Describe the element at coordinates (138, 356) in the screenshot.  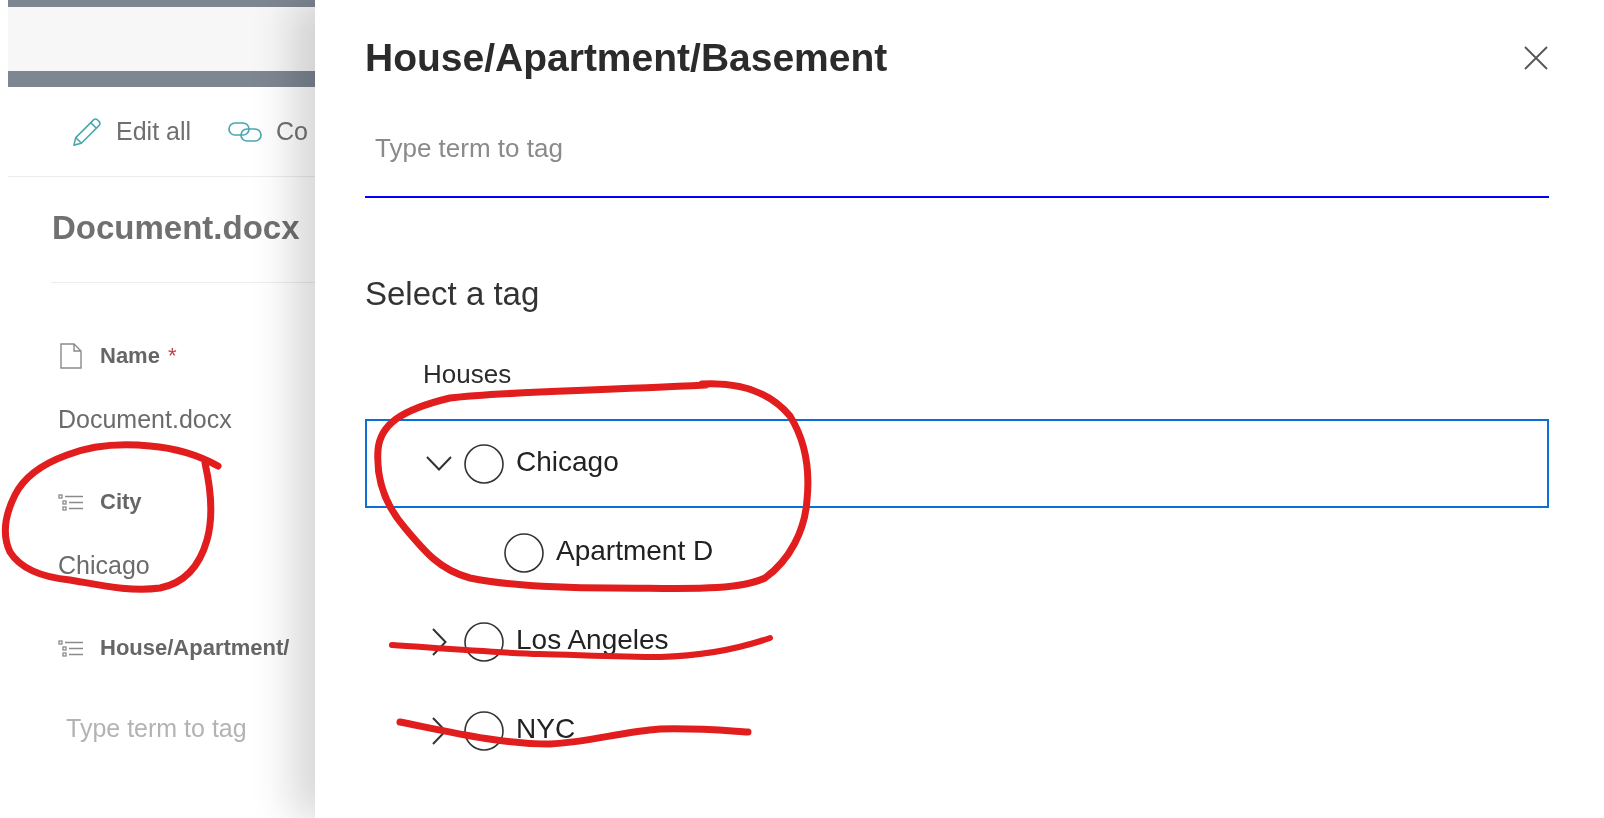
I see `field-label: Name *` at that location.